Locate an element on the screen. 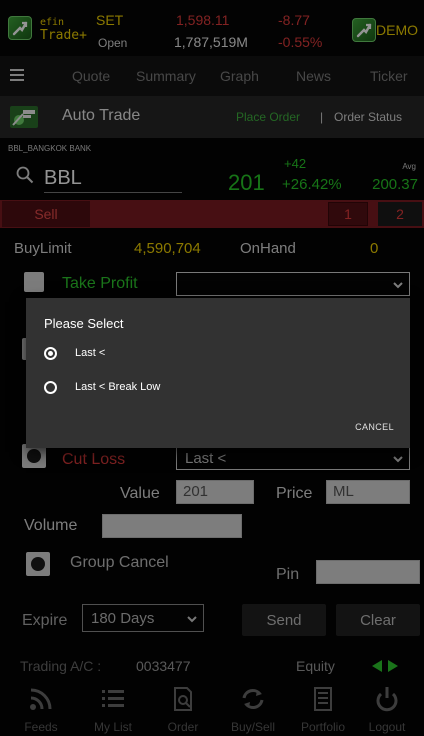 The width and height of the screenshot is (424, 736). tab-feeds: Feeds is located at coordinates (41, 710).